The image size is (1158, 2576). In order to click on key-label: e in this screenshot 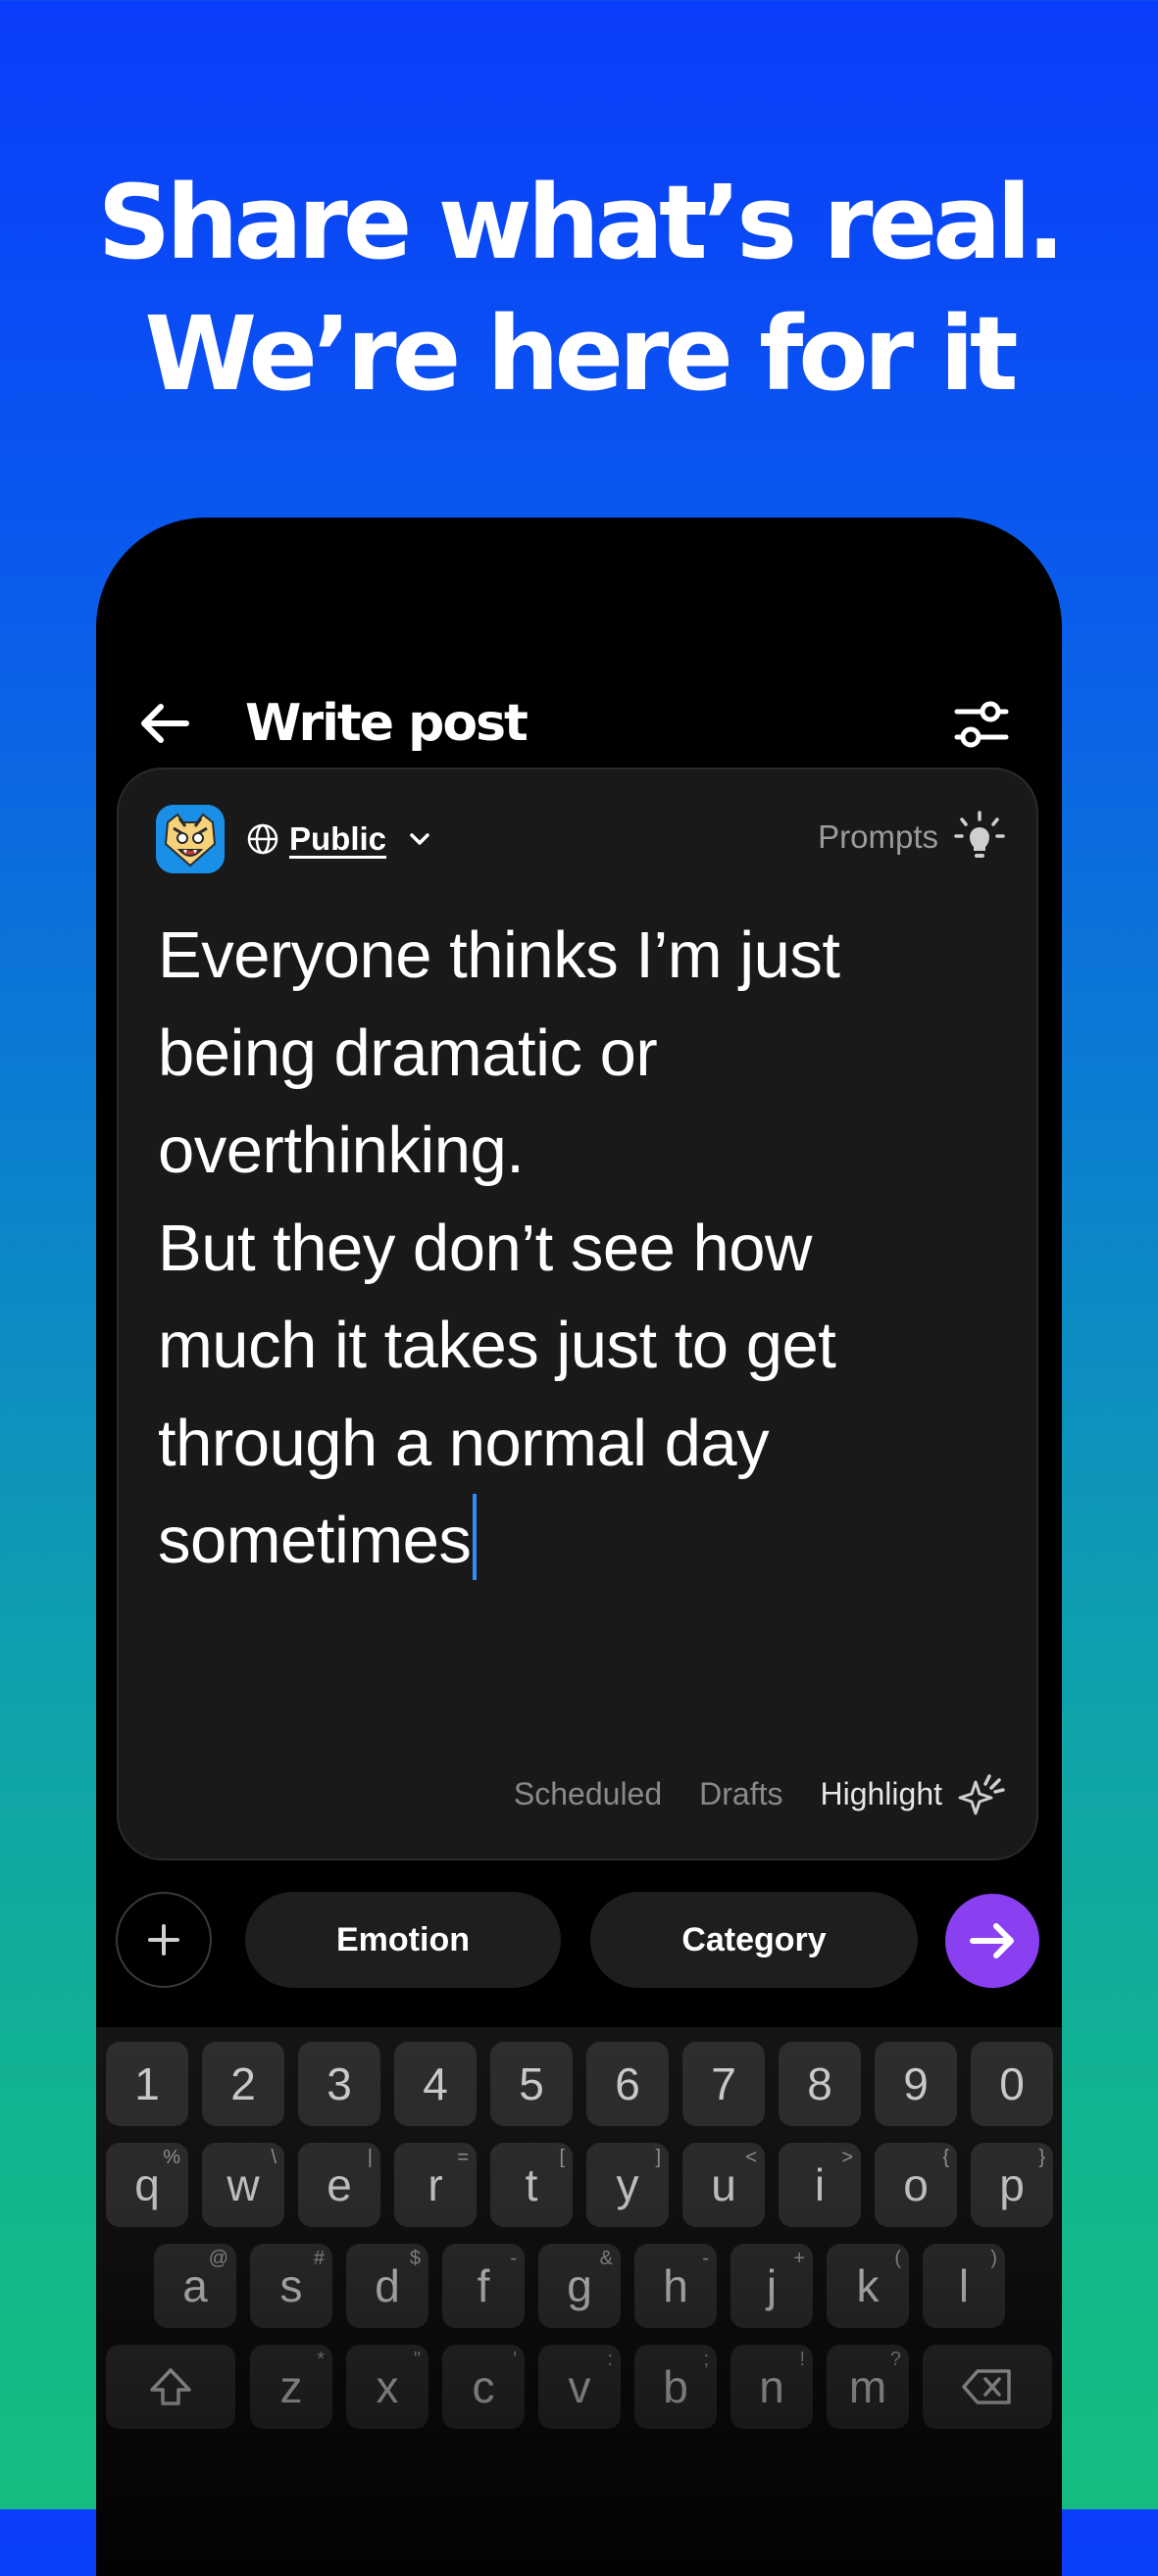, I will do `click(339, 2184)`.